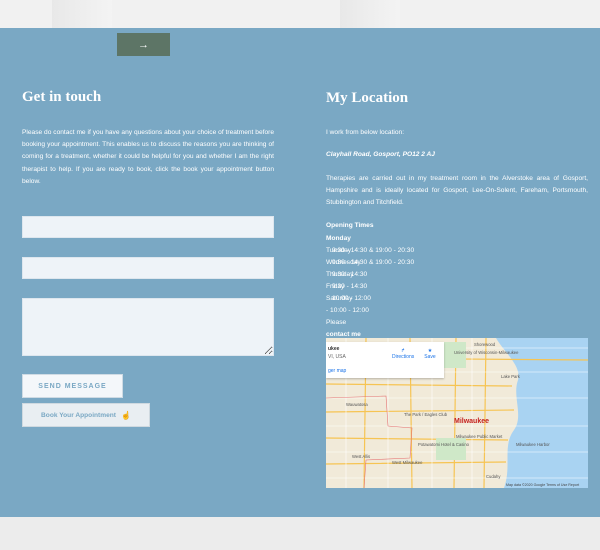 This screenshot has height=550, width=600. Describe the element at coordinates (336, 322) in the screenshot. I see `hours-note: Please` at that location.